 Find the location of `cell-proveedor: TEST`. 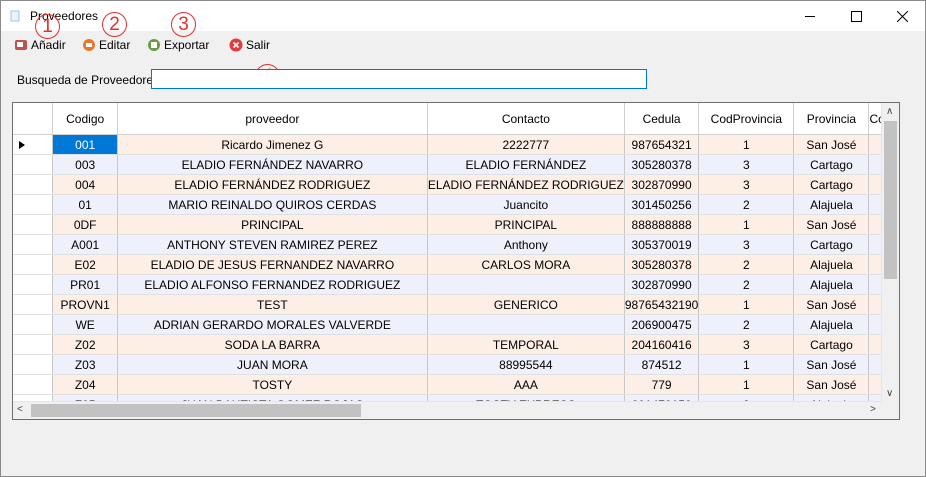

cell-proveedor: TEST is located at coordinates (272, 304).